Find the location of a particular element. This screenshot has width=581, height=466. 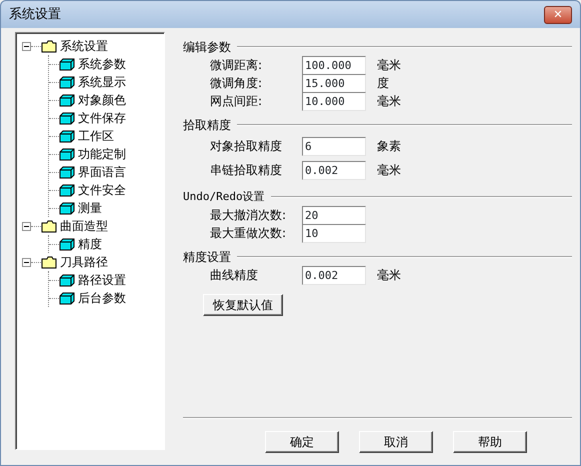

section-title: 编辑参数 is located at coordinates (207, 47).